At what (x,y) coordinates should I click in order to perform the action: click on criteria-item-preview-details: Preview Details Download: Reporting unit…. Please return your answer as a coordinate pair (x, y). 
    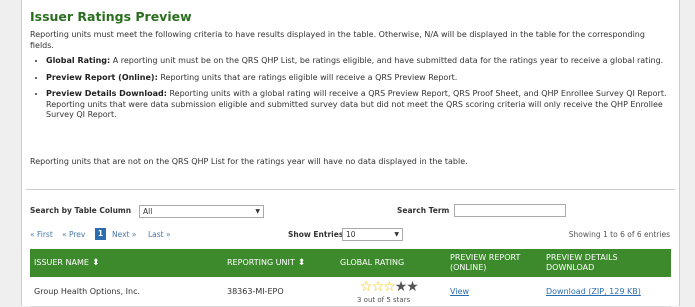
    Looking at the image, I should click on (362, 105).